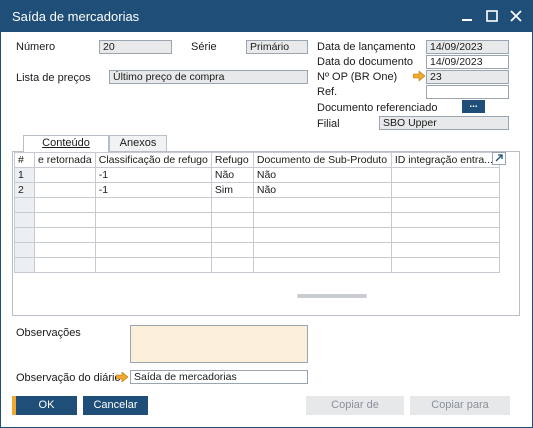 Image resolution: width=533 pixels, height=428 pixels. I want to click on copy-to-button: Copiar para, so click(460, 405).